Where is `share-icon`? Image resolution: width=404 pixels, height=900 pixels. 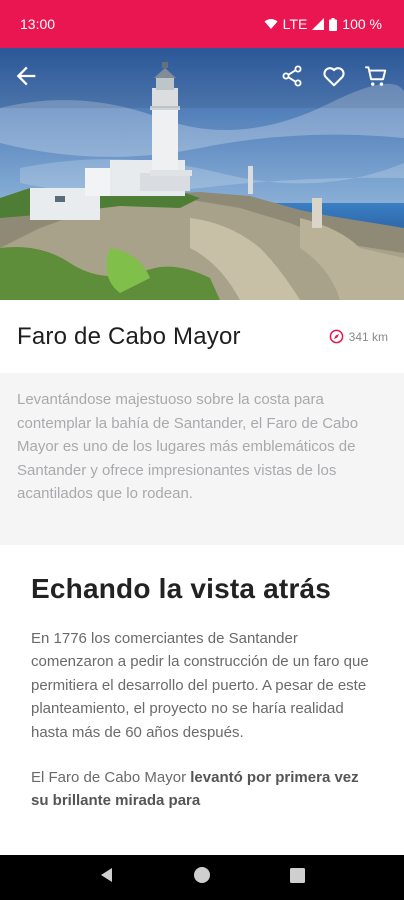 share-icon is located at coordinates (292, 76).